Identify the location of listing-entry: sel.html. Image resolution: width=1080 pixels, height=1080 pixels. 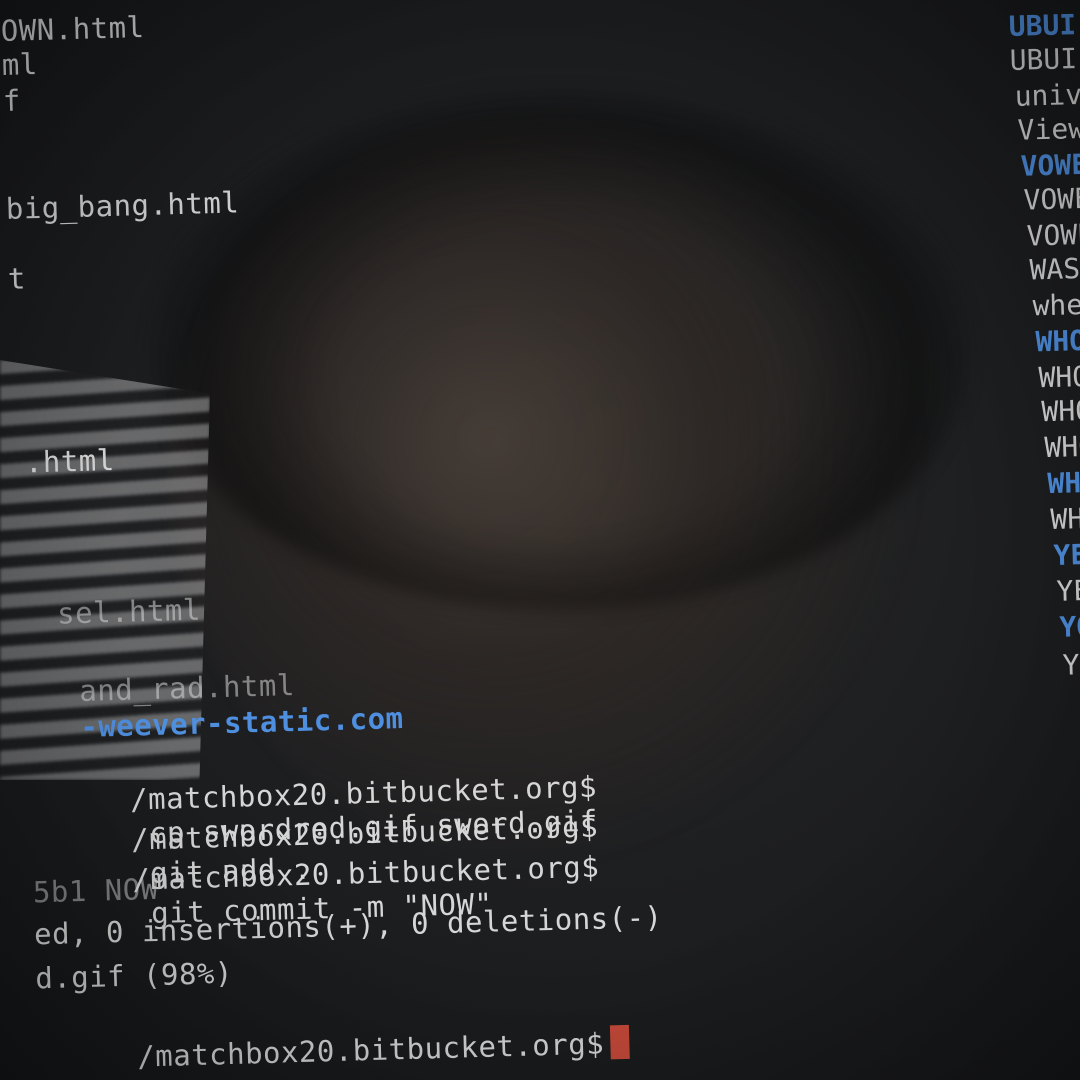
(129, 611).